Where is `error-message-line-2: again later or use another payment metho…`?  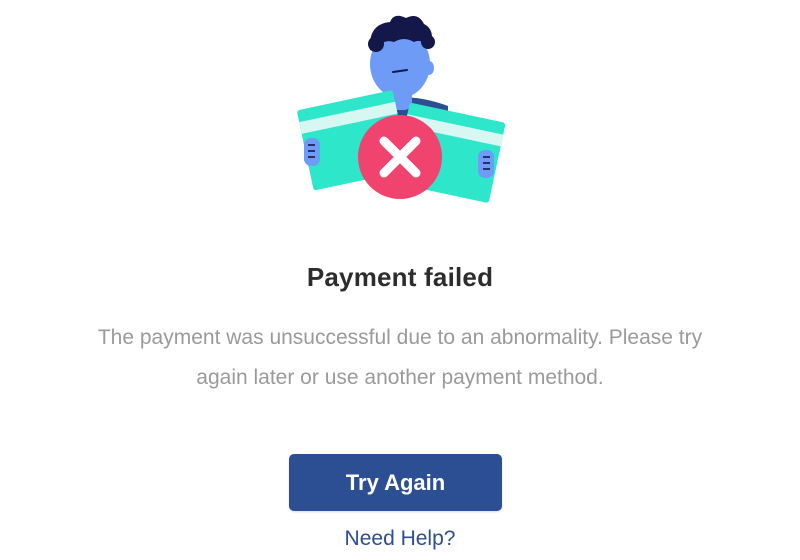 error-message-line-2: again later or use another payment metho… is located at coordinates (400, 377).